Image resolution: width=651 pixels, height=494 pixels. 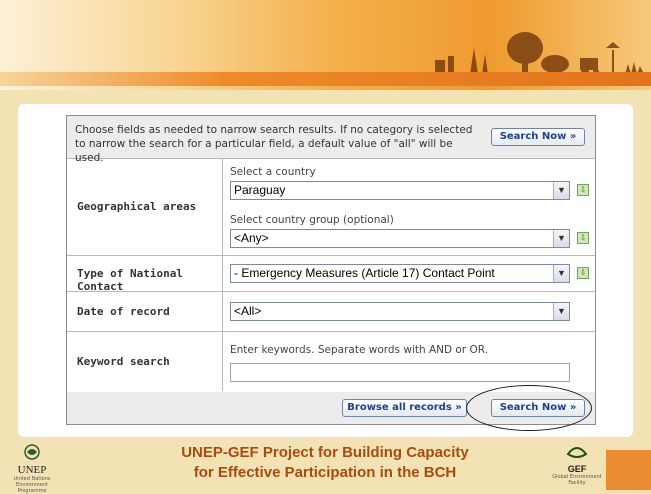 What do you see at coordinates (130, 280) in the screenshot?
I see `national-contact-label: Type of National Contact` at bounding box center [130, 280].